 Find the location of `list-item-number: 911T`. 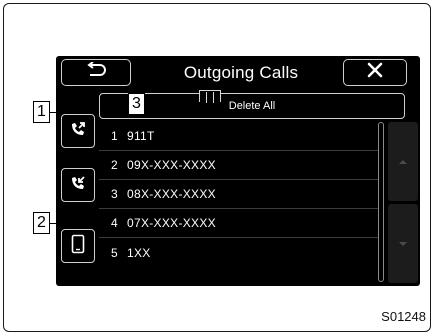

list-item-number: 911T is located at coordinates (141, 136).